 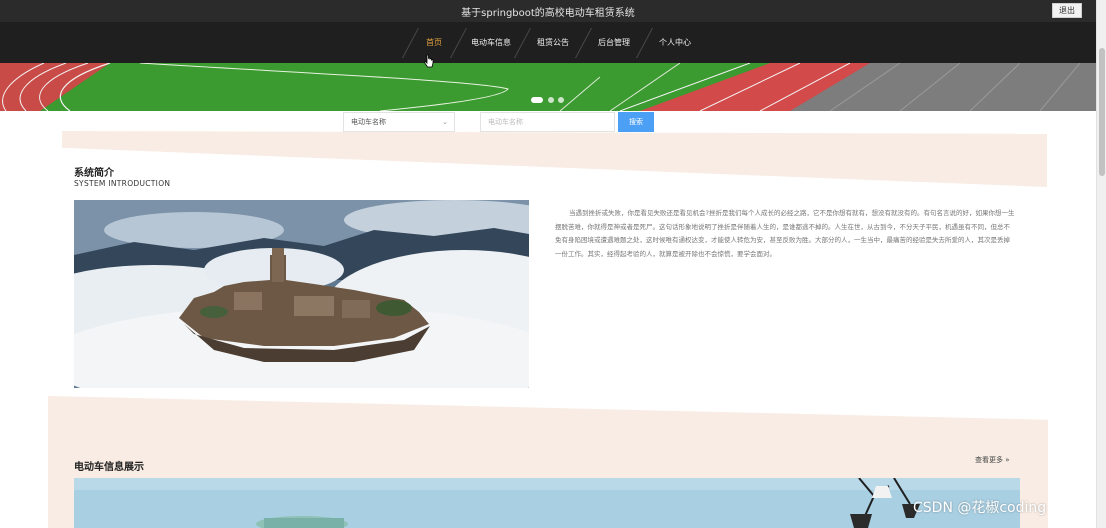 What do you see at coordinates (429, 62) in the screenshot?
I see `mouse-cursor-icon` at bounding box center [429, 62].